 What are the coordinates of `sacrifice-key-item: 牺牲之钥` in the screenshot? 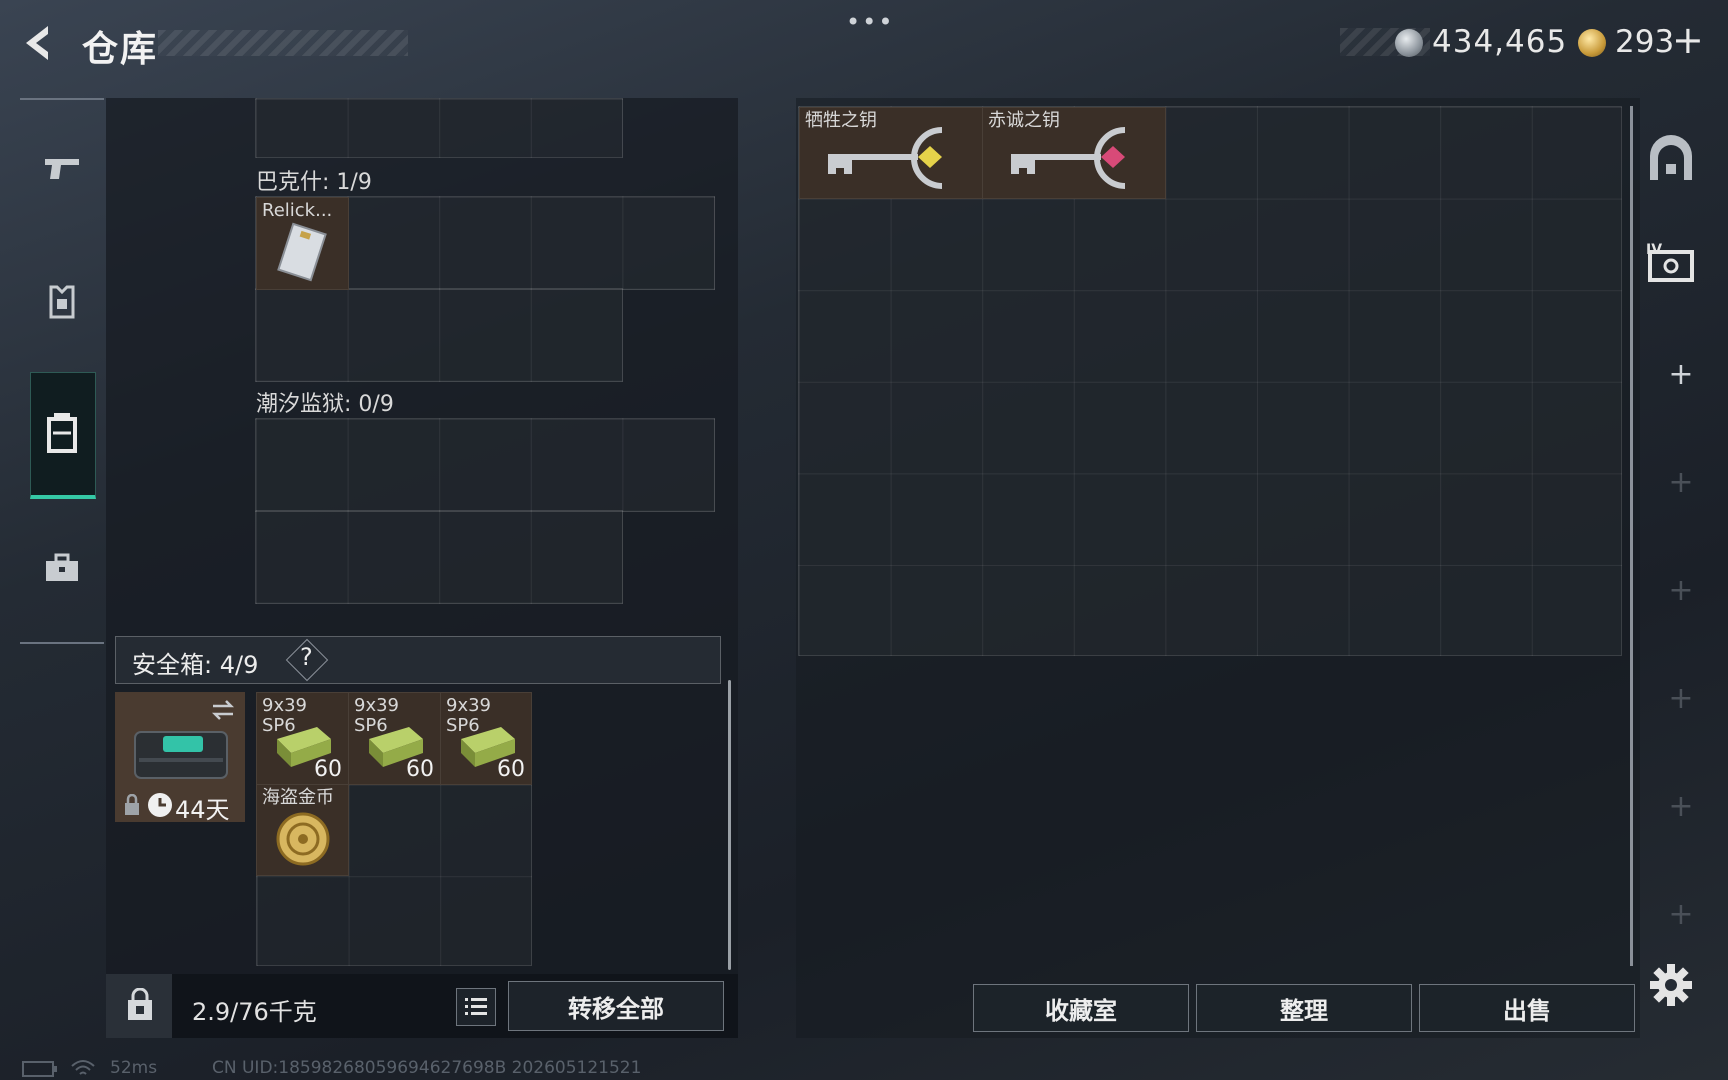 It's located at (891, 153).